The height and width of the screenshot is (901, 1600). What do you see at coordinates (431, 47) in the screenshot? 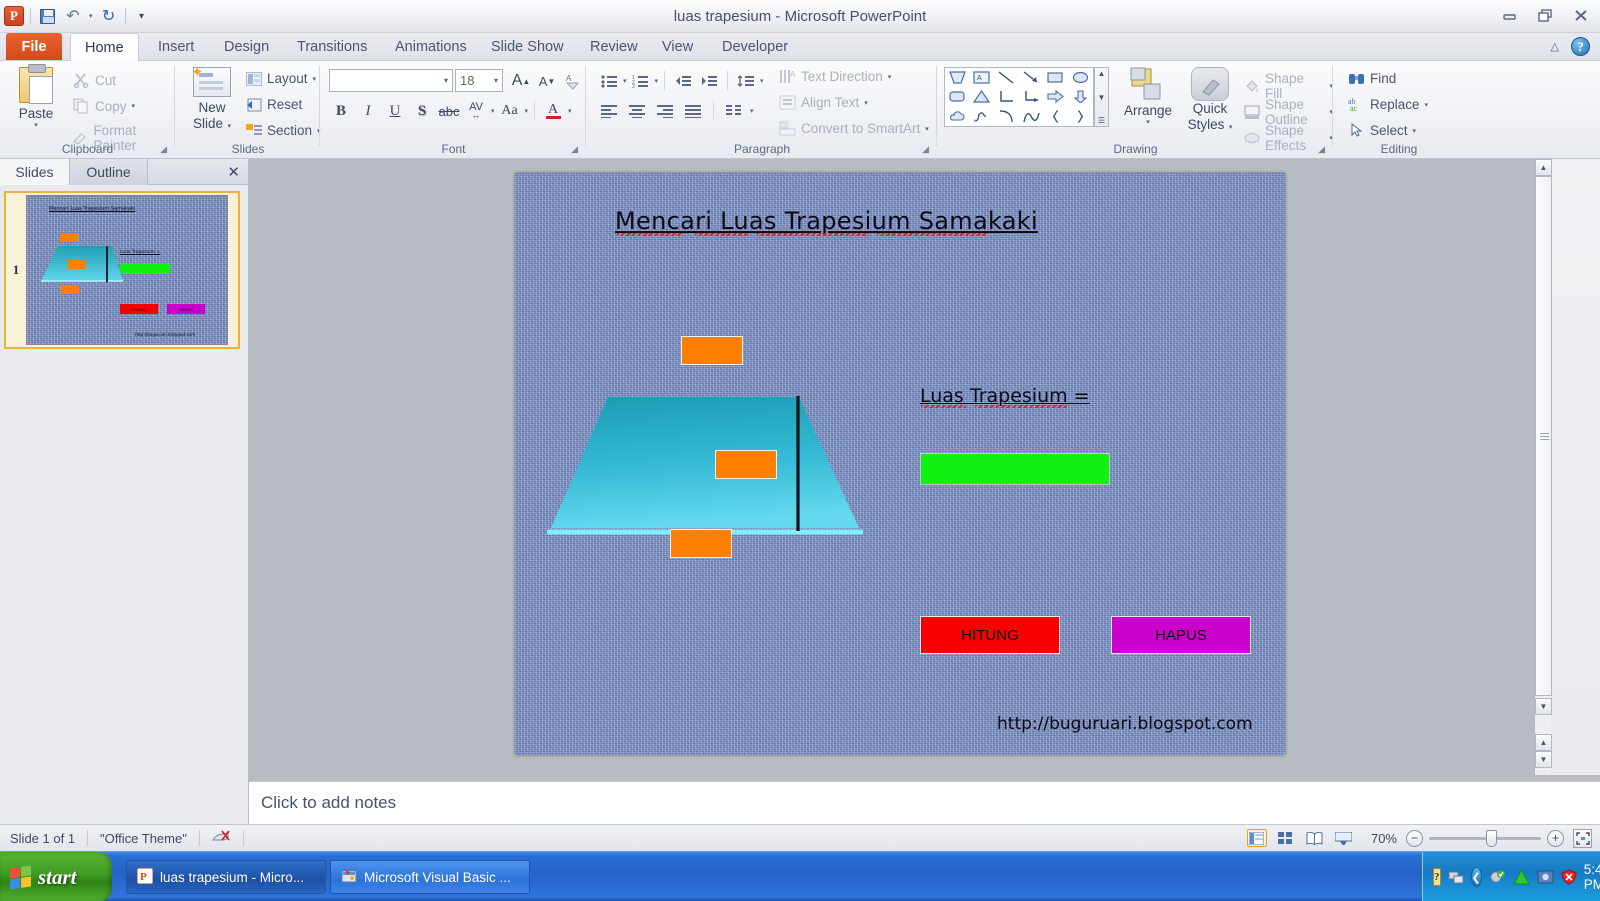
I see `tab-animations: Animations` at bounding box center [431, 47].